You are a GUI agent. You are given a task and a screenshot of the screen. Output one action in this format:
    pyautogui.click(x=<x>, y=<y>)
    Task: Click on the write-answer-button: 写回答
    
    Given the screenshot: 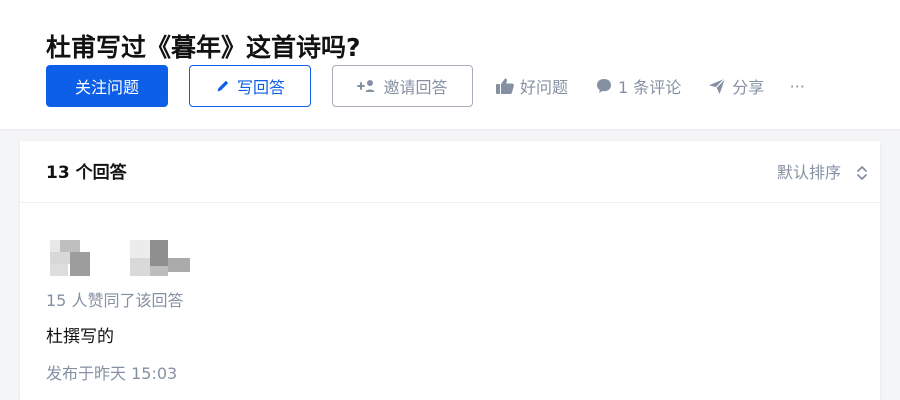 What is the action you would take?
    pyautogui.click(x=250, y=86)
    